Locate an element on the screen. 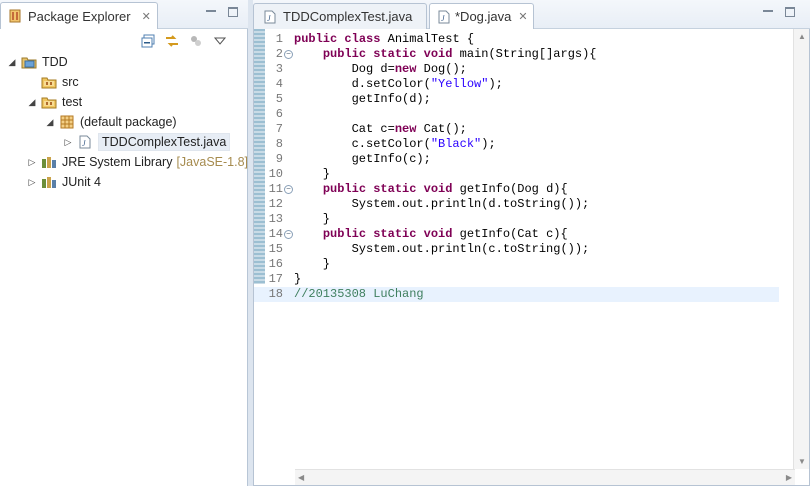  package-explorer-title: Package Explorer is located at coordinates (79, 16).